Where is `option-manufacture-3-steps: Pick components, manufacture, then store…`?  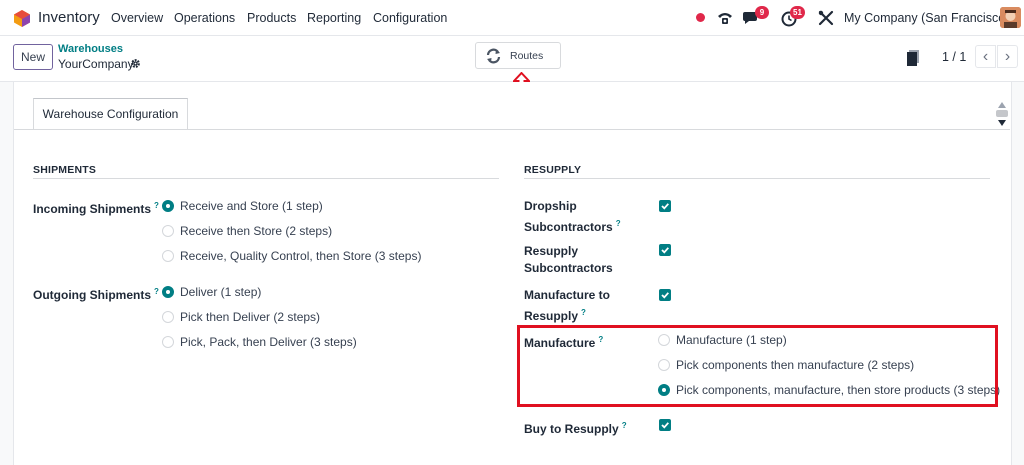
option-manufacture-3-steps: Pick components, manufacture, then store… is located at coordinates (838, 390).